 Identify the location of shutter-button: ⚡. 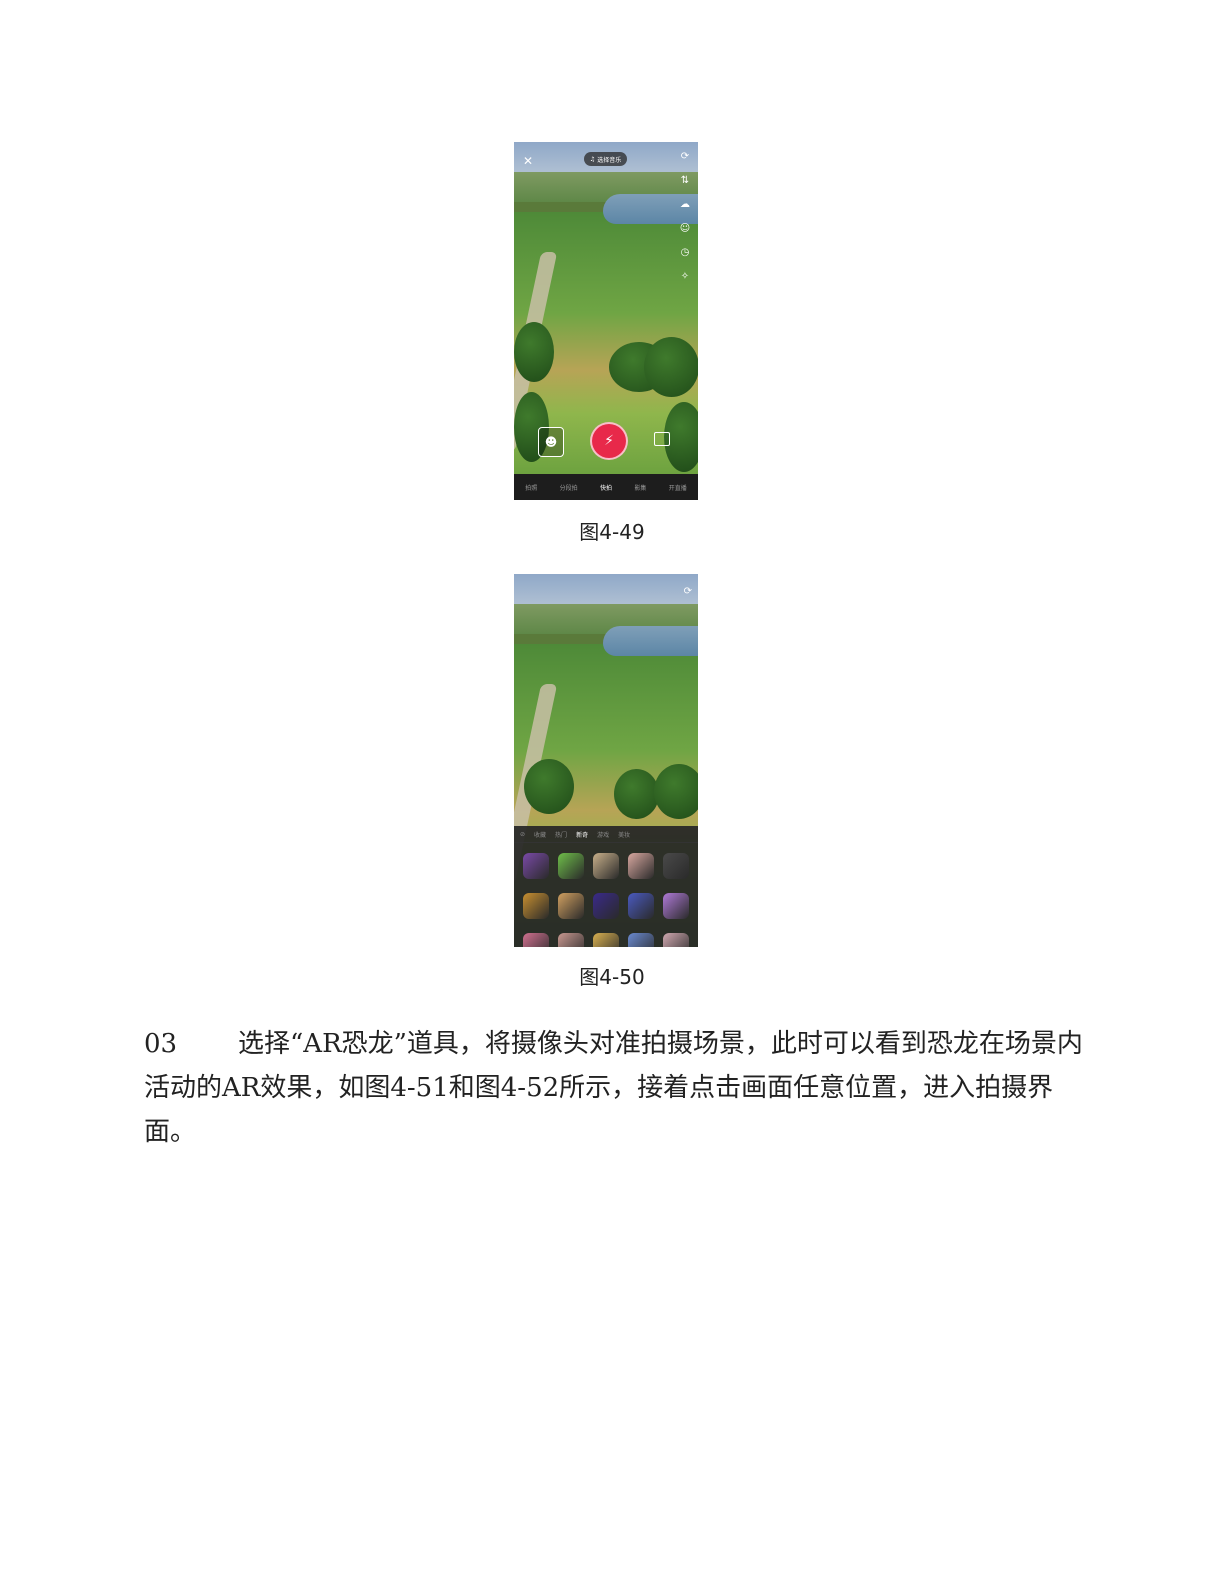
(609, 441).